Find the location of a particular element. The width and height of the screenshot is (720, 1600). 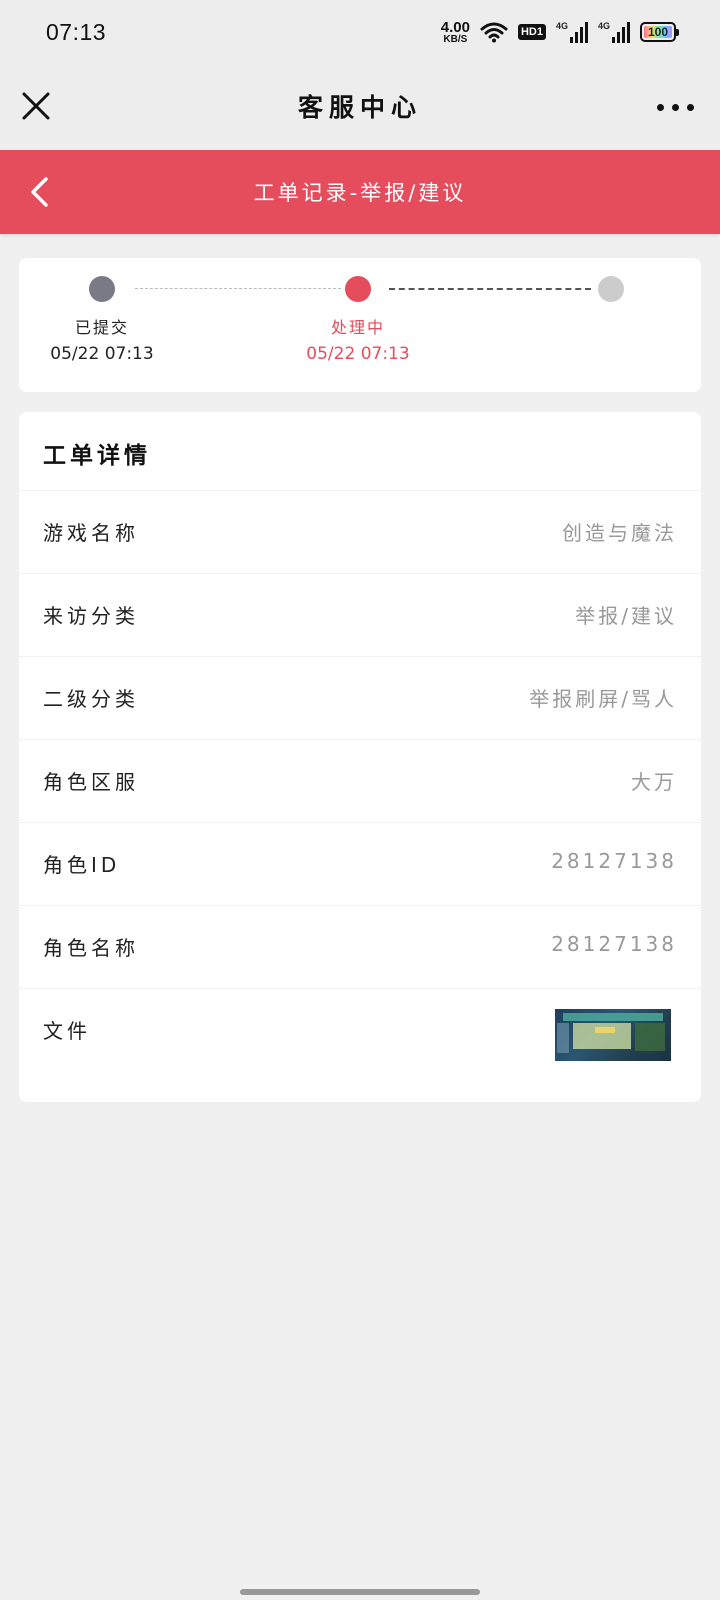

network-speed: 4.00 KB/S is located at coordinates (455, 32).